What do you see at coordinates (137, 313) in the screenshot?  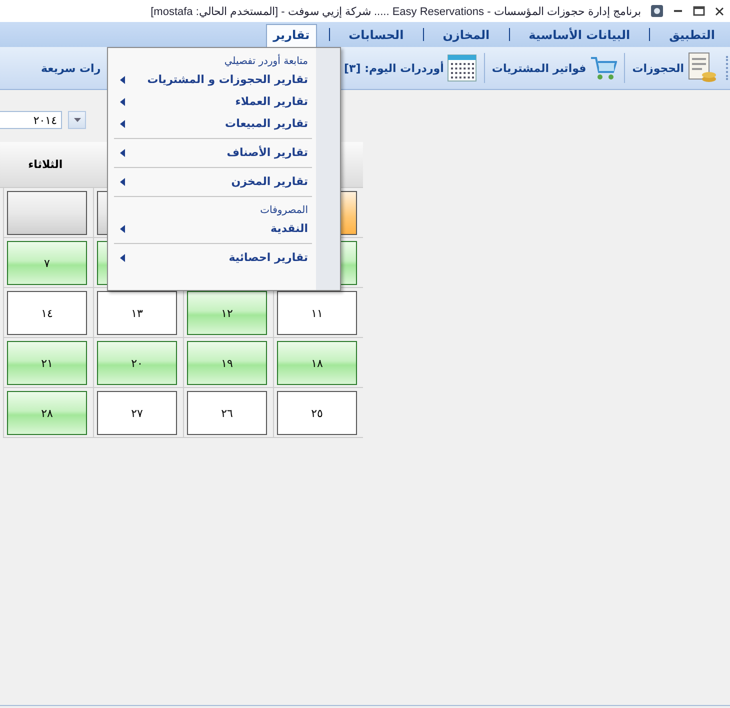 I see `day-cell: ١٣` at bounding box center [137, 313].